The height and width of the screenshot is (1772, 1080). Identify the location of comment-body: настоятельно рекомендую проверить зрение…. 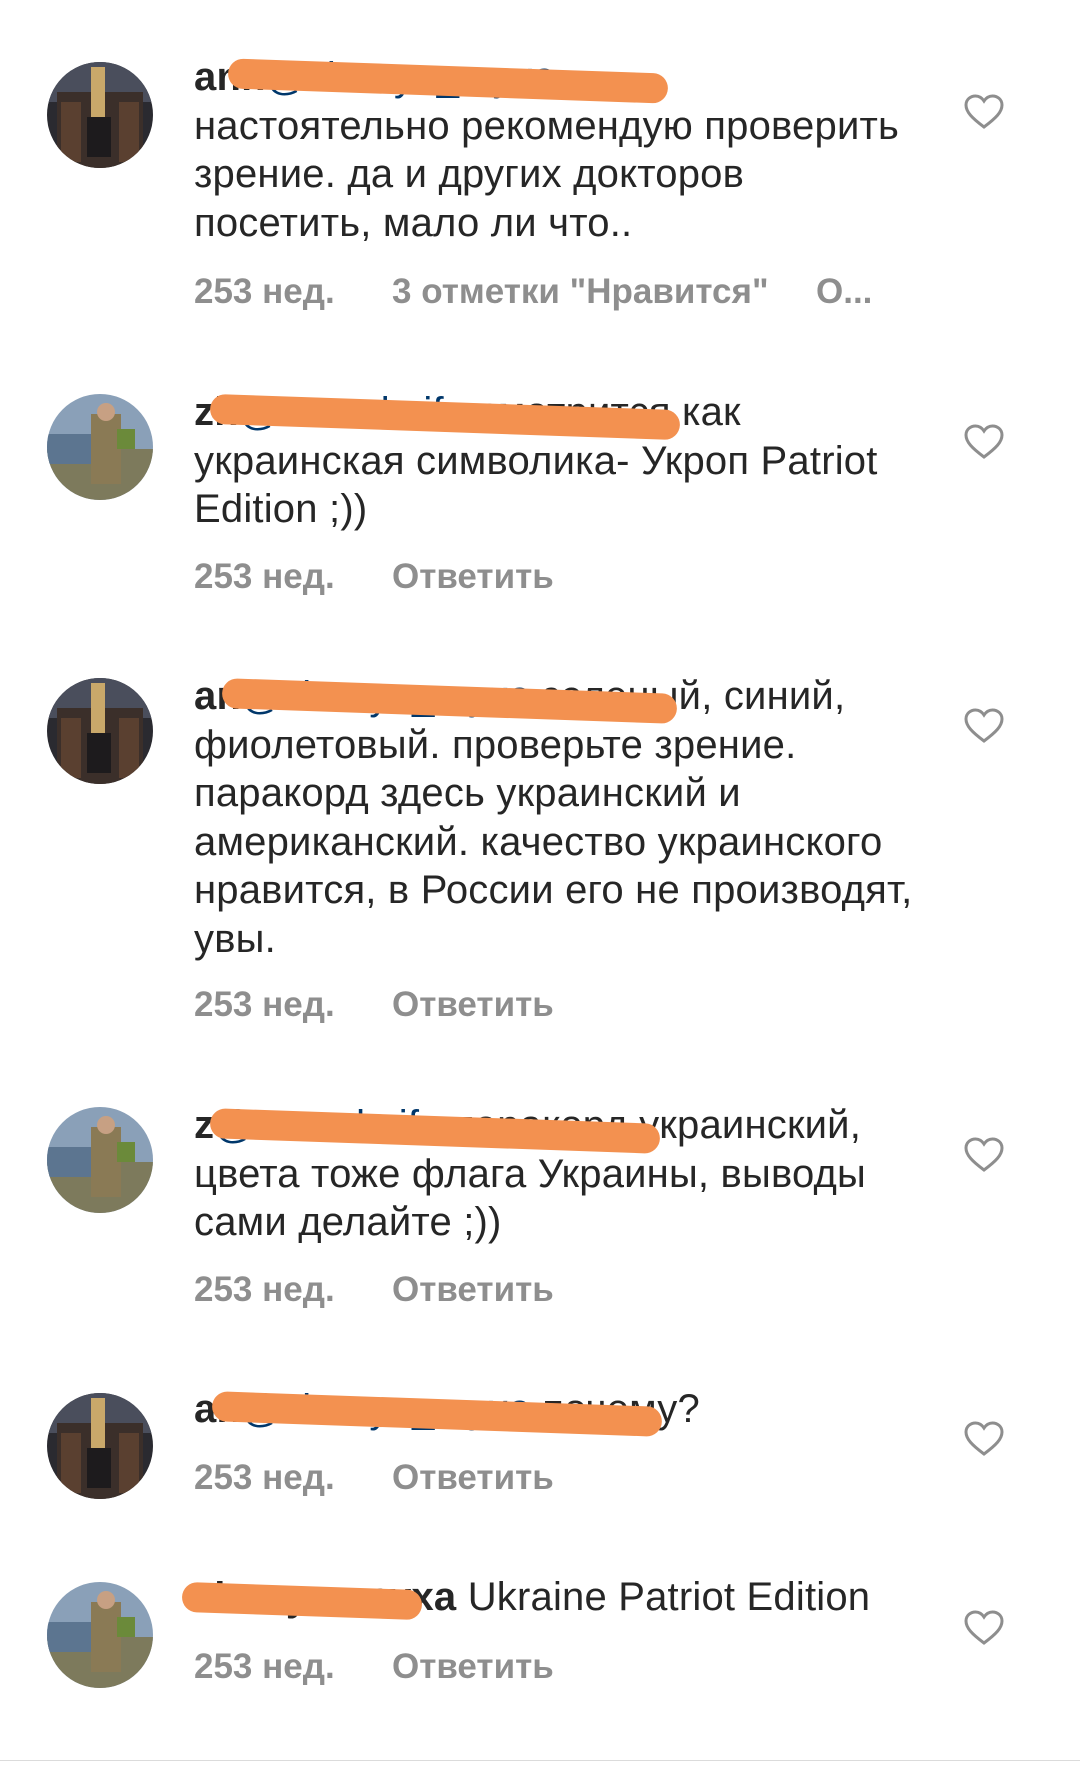
(547, 174).